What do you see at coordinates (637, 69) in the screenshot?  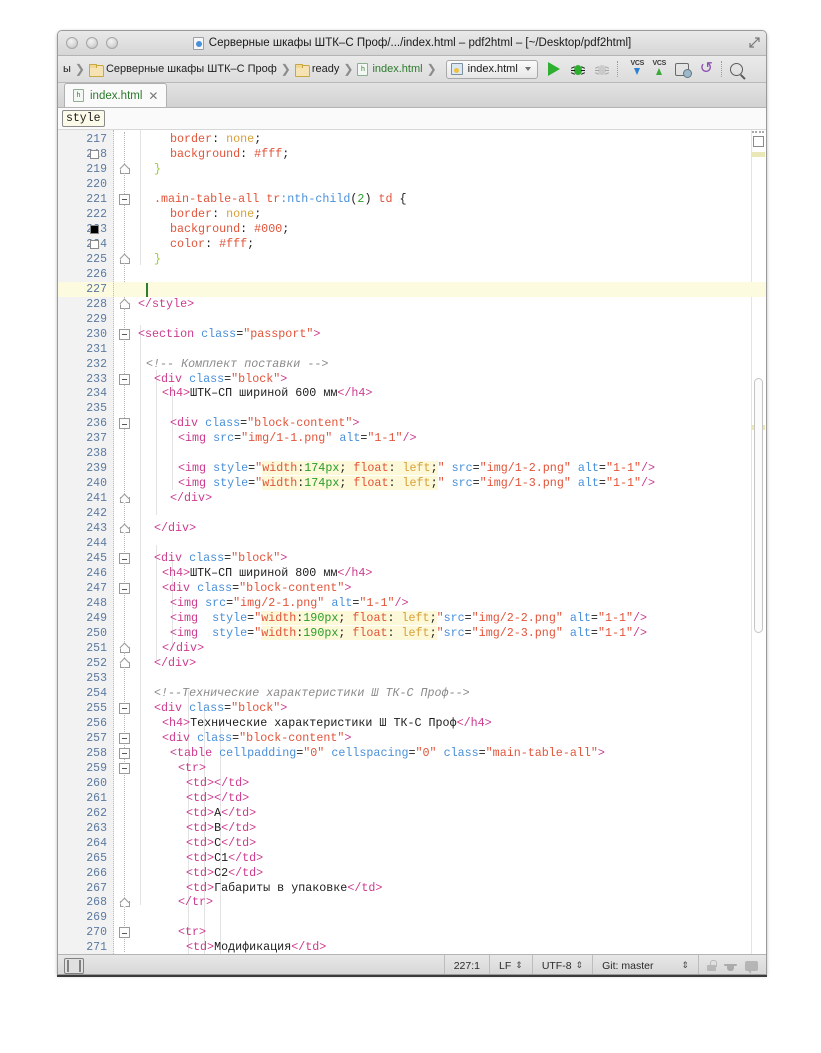 I see `vcs-update-button: VCS` at bounding box center [637, 69].